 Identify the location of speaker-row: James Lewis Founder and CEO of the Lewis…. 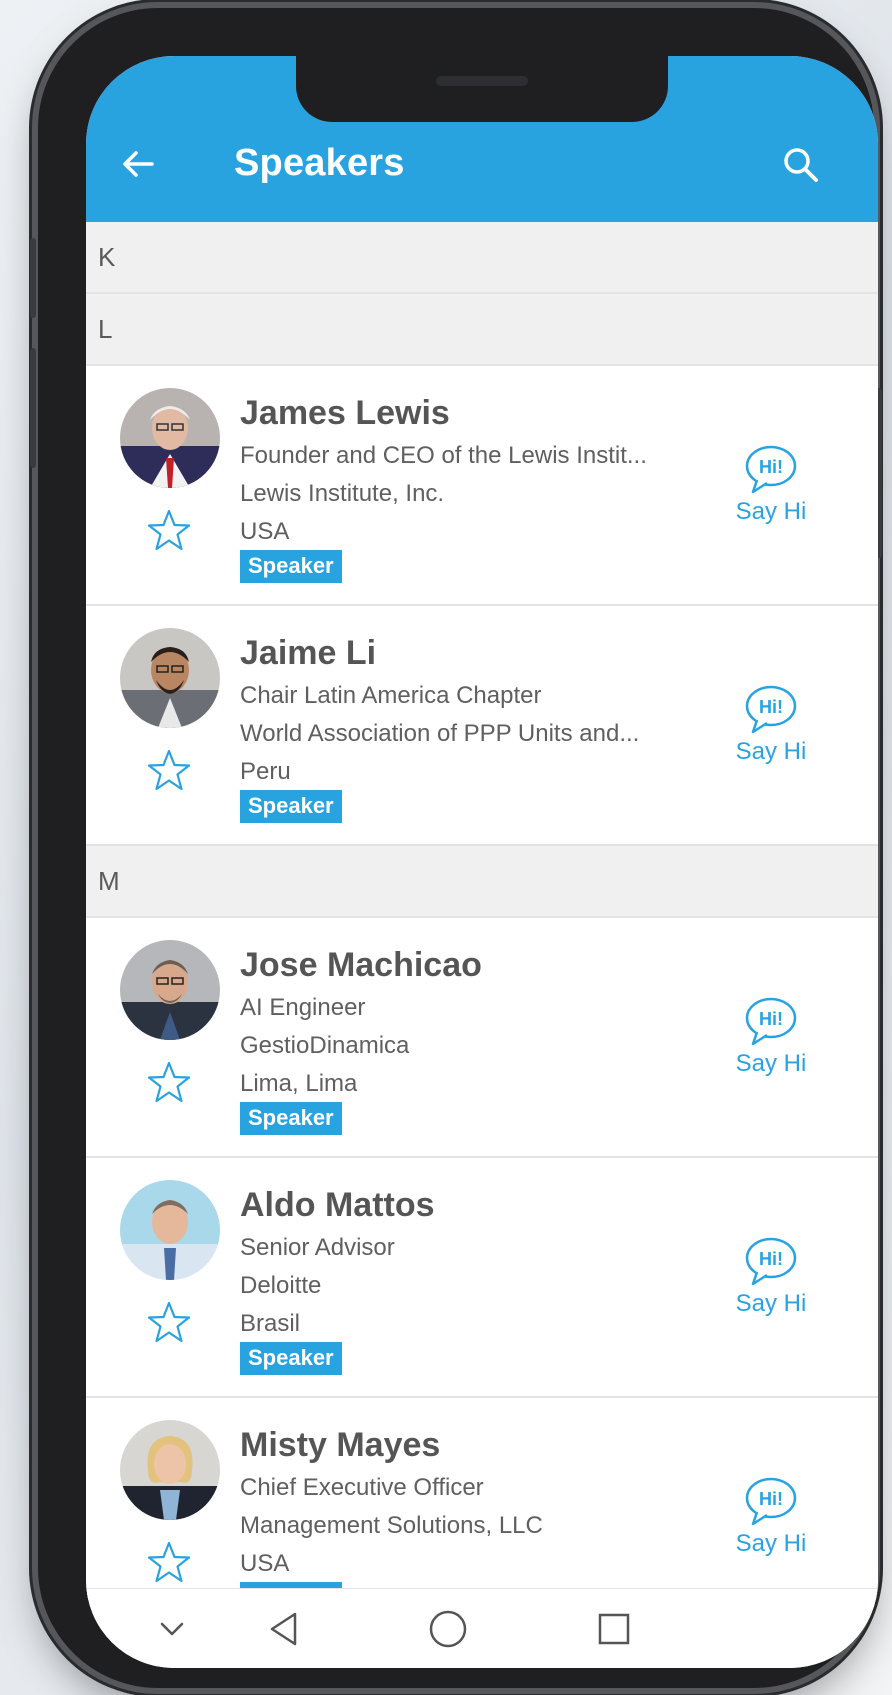
(482, 486).